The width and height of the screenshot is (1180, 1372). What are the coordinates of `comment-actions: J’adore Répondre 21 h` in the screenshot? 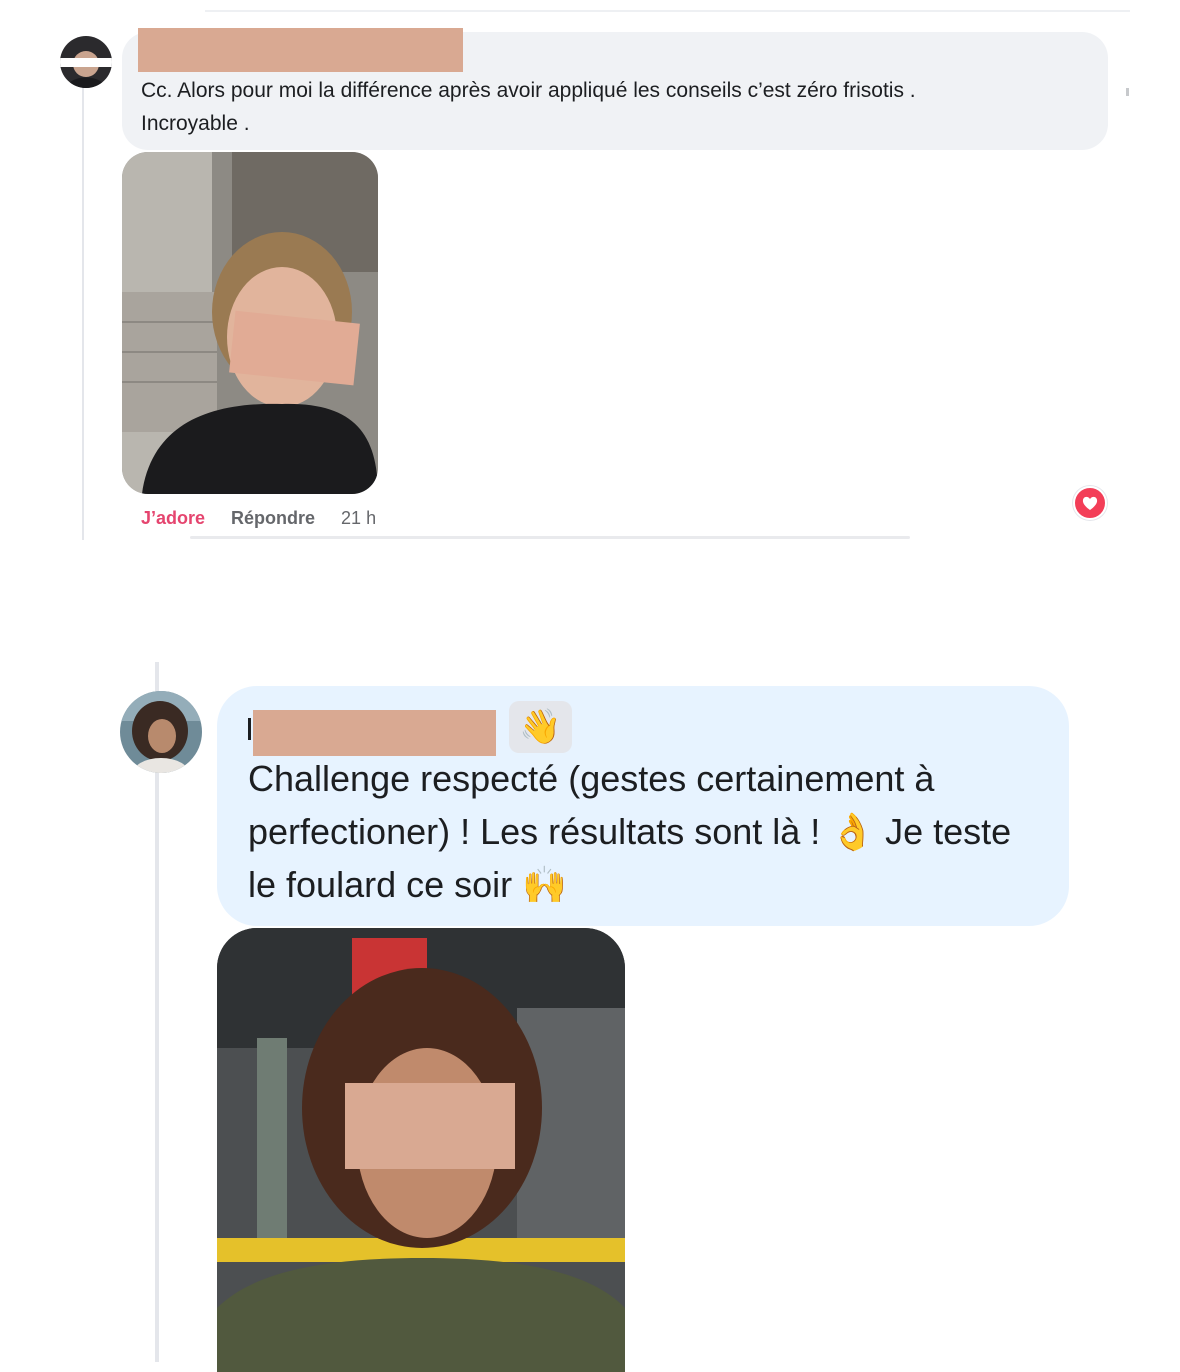 It's located at (258, 518).